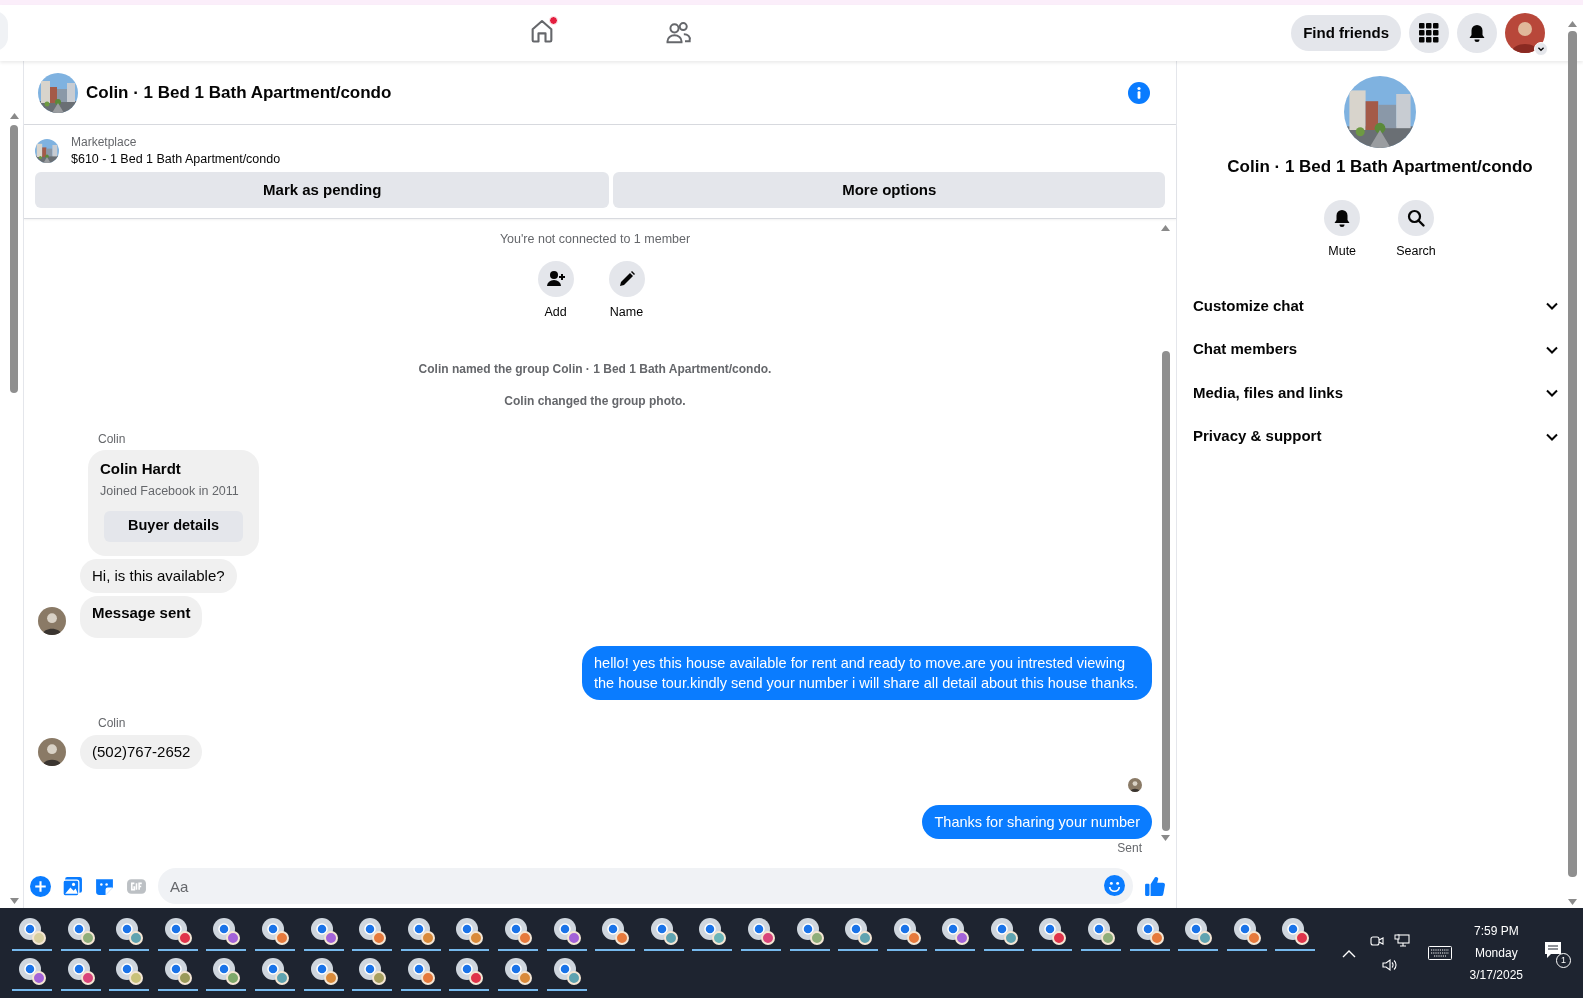  What do you see at coordinates (1553, 950) in the screenshot?
I see `notification-icon` at bounding box center [1553, 950].